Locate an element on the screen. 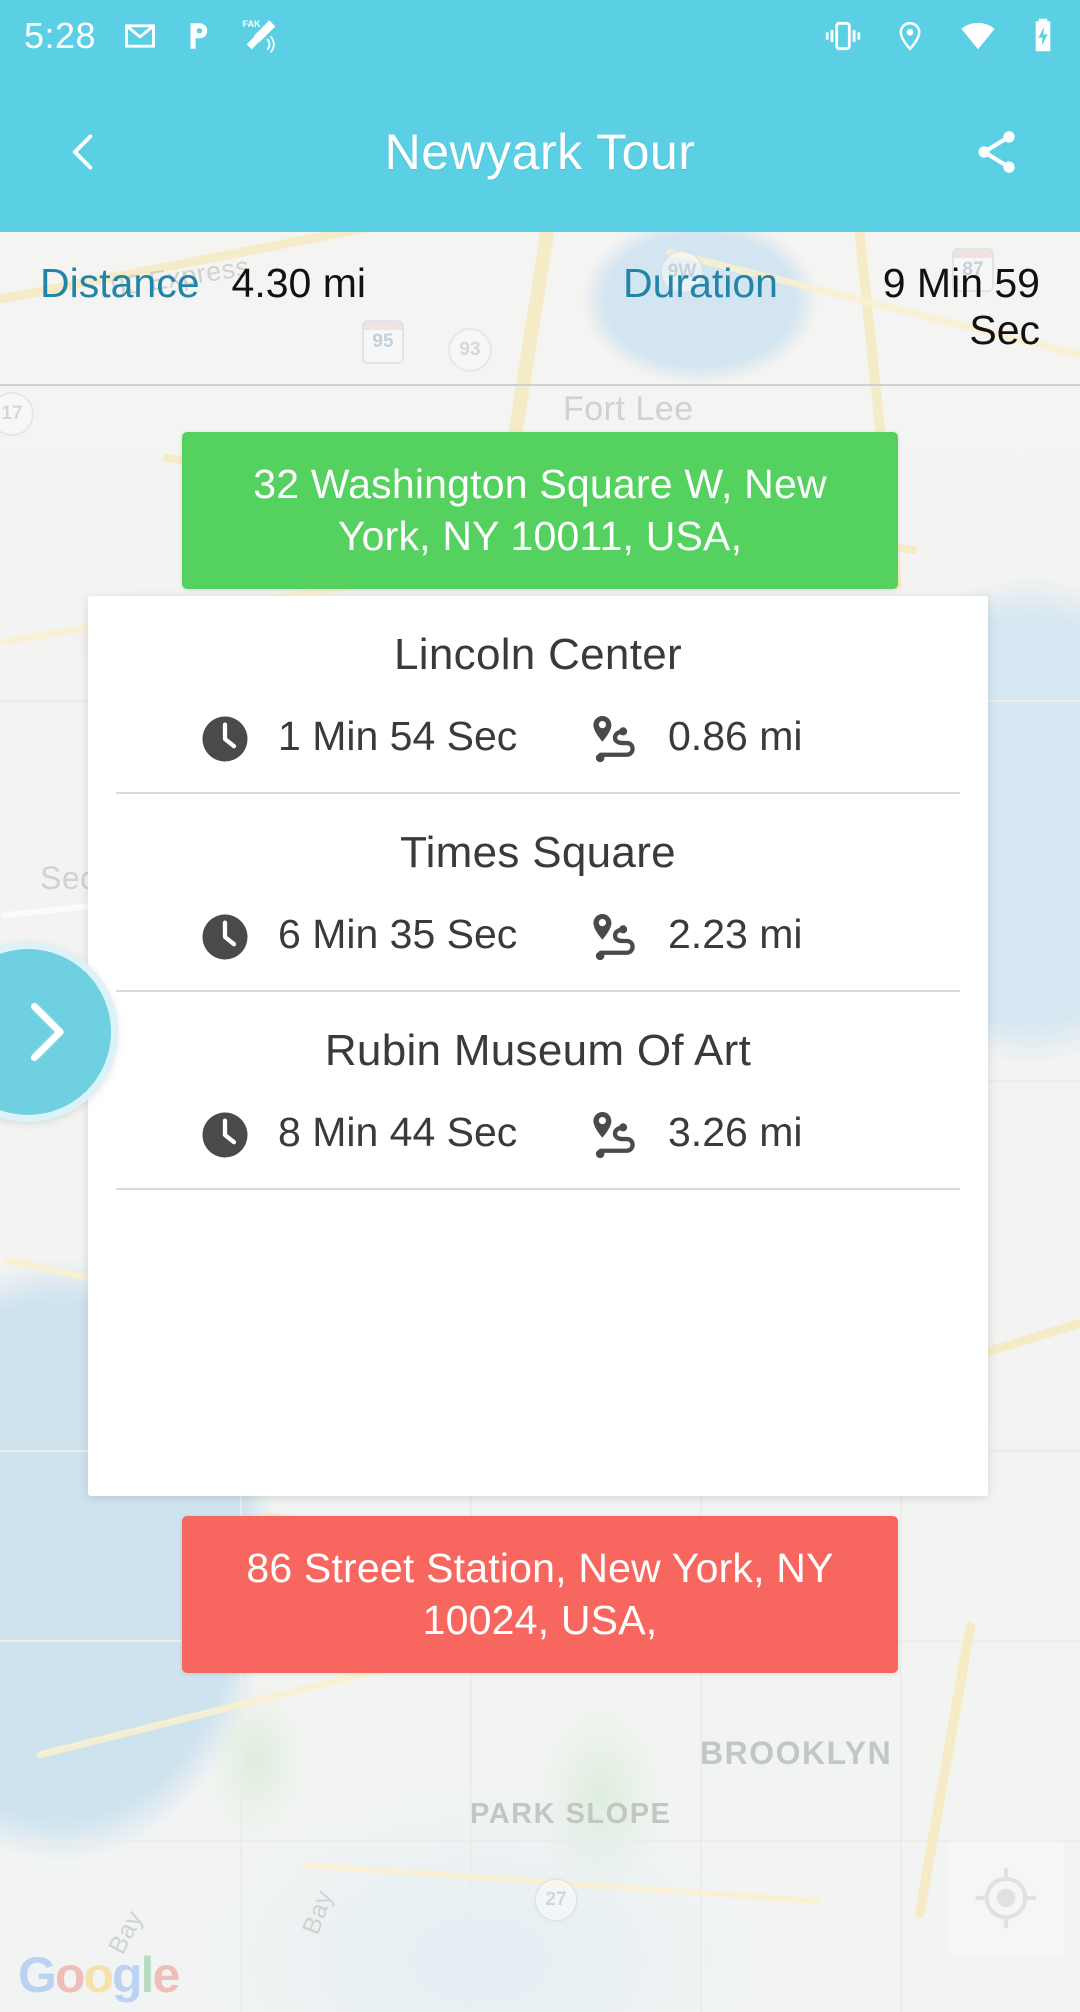  map-label: PARK SLOPE is located at coordinates (571, 1814).